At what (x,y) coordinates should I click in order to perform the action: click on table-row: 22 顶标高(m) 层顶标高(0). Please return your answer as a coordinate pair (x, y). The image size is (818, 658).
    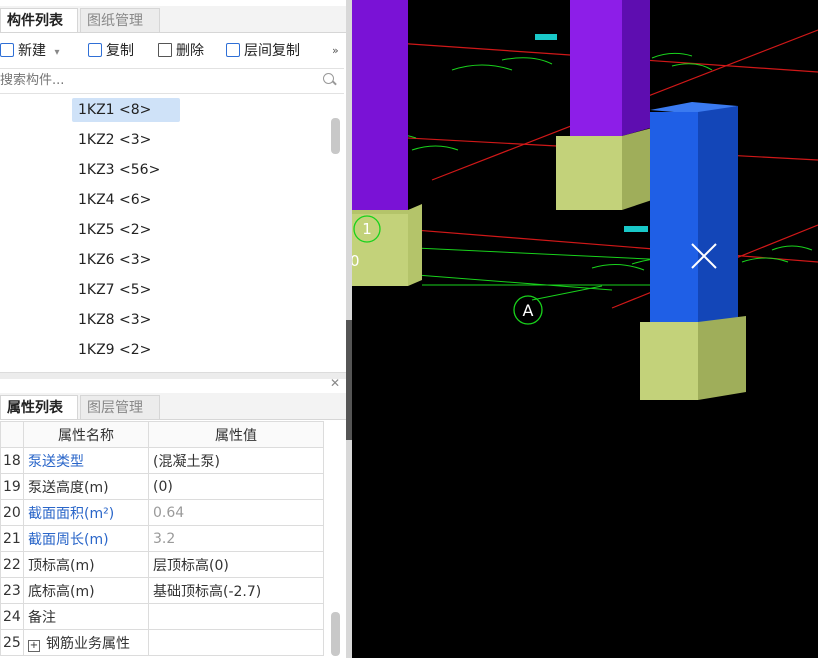
    Looking at the image, I should click on (162, 564).